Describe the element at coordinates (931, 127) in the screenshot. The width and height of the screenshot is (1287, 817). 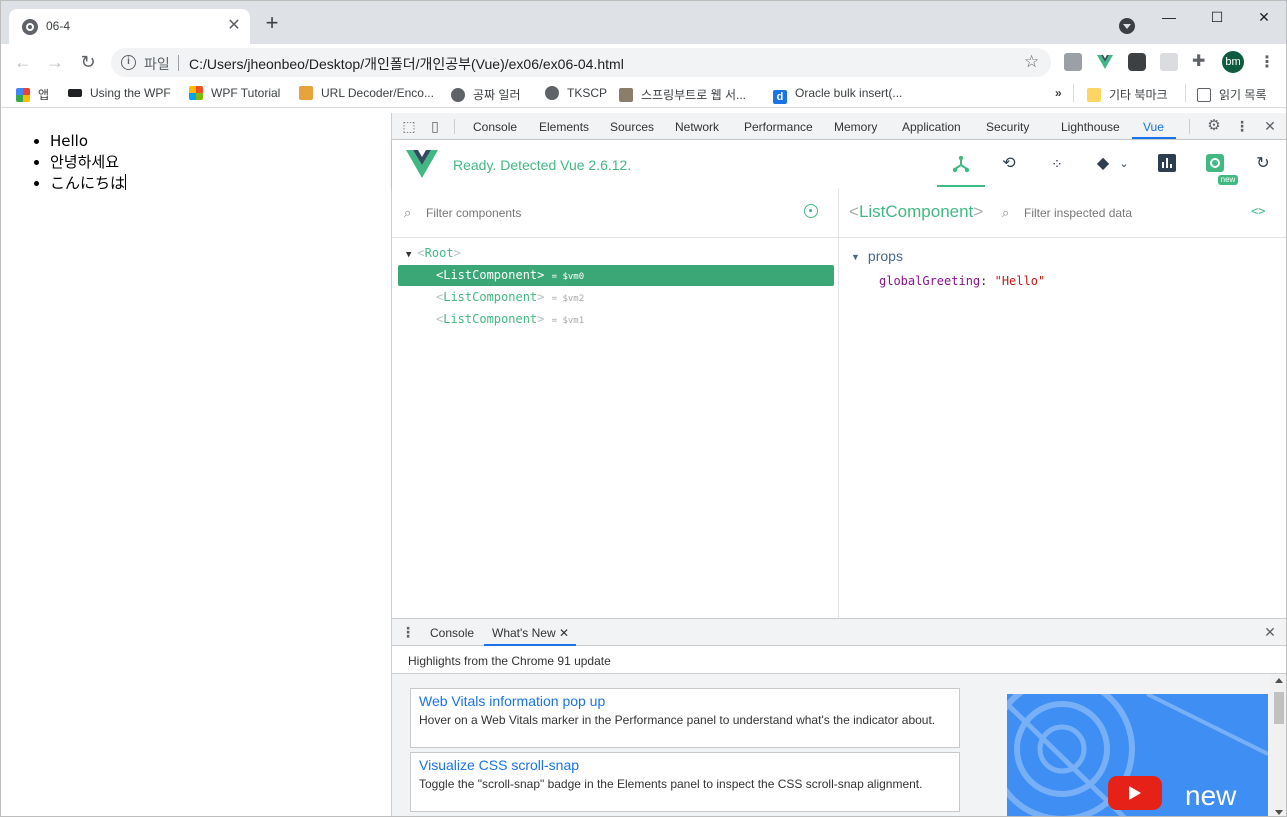
I see `tab-application: Application` at that location.